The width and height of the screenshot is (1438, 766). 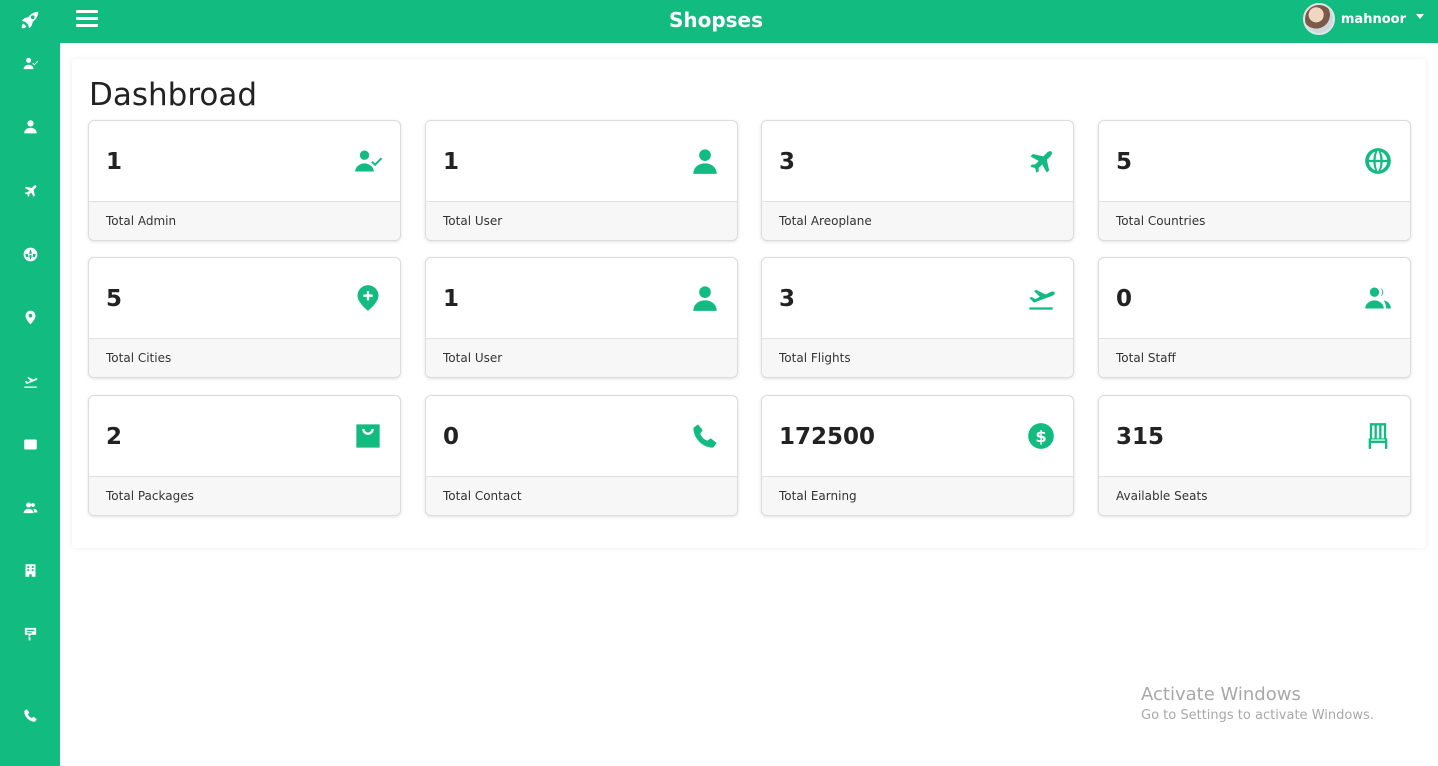 I want to click on stat-footer: Total Cities, so click(x=244, y=357).